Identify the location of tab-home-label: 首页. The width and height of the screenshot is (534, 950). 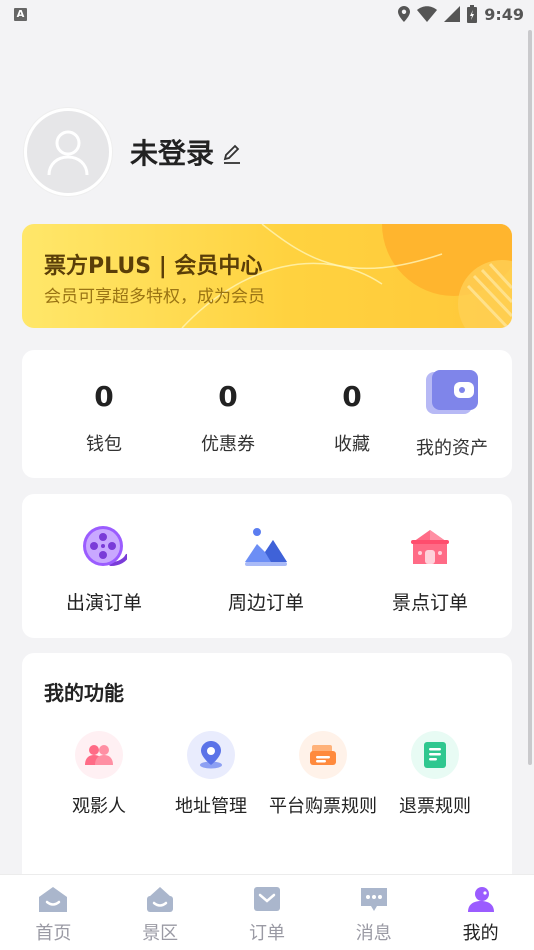
(53, 933).